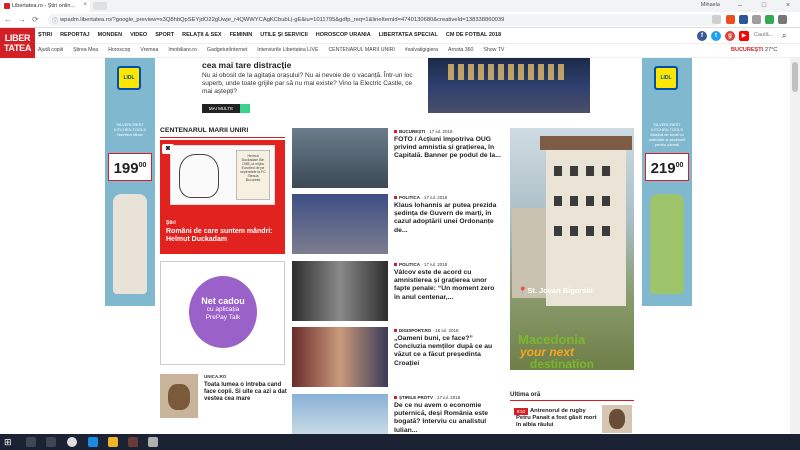 The width and height of the screenshot is (800, 450). I want to click on ad-price: 19900, so click(130, 167).